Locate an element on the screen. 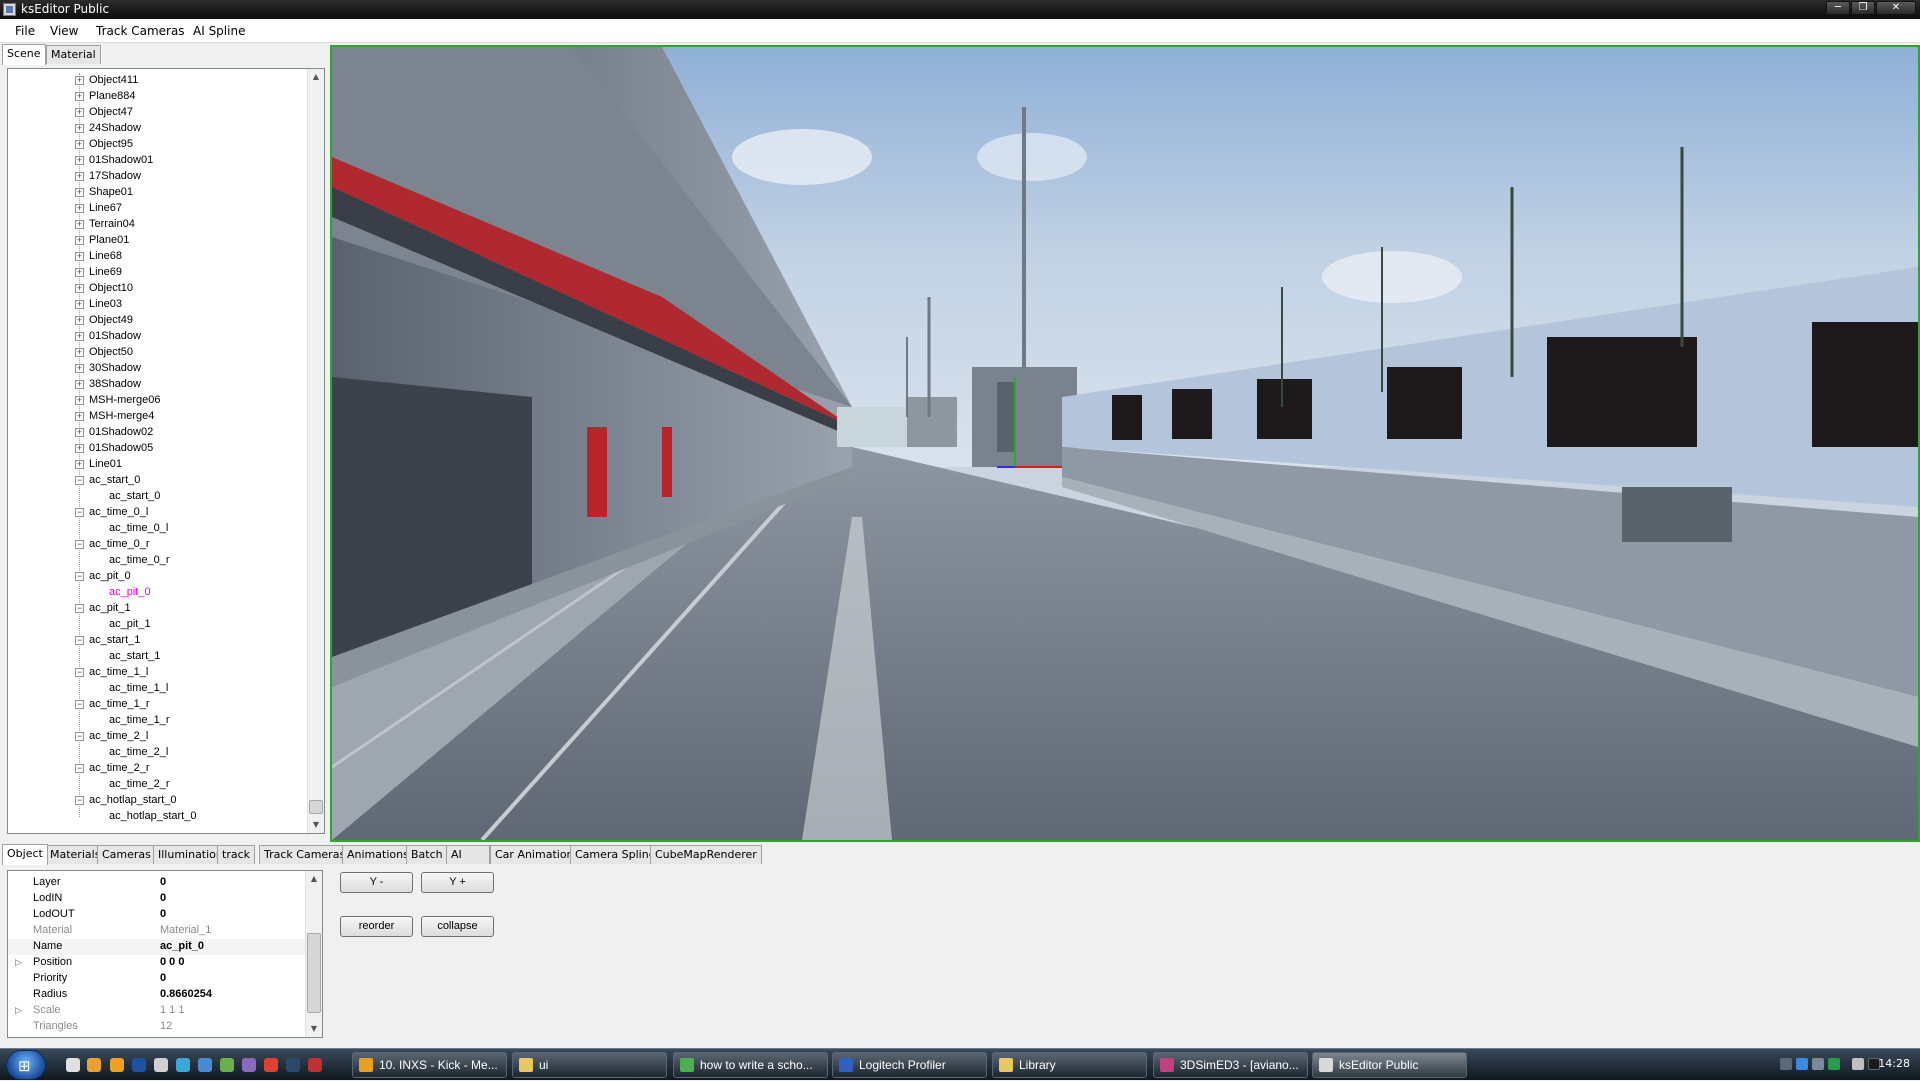 The height and width of the screenshot is (1081, 1920). photoshop-icon is located at coordinates (139, 1065).